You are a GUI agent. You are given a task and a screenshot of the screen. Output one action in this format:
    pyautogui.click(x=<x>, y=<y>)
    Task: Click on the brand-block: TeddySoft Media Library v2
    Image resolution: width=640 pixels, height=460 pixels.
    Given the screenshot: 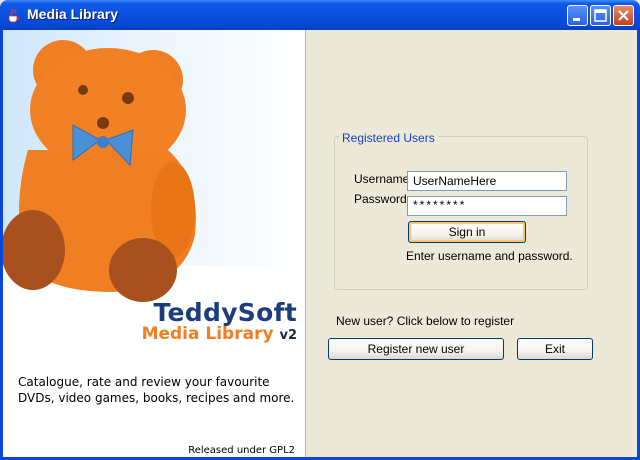 What is the action you would take?
    pyautogui.click(x=219, y=321)
    